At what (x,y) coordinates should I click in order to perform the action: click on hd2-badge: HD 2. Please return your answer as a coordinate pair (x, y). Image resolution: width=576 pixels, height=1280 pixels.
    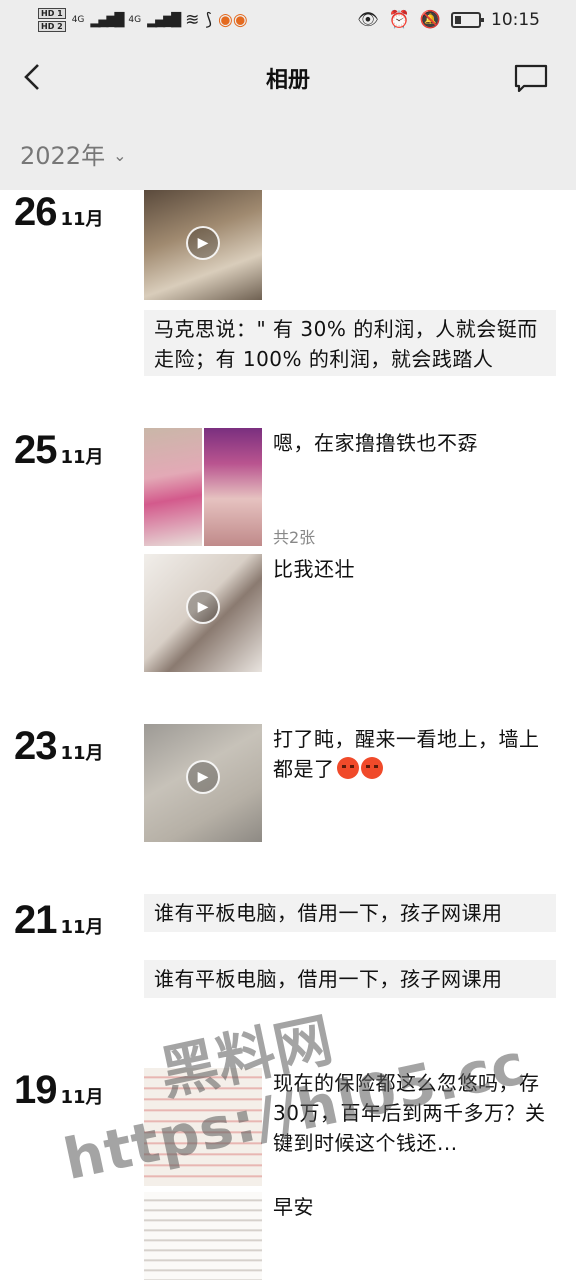
    Looking at the image, I should click on (52, 26).